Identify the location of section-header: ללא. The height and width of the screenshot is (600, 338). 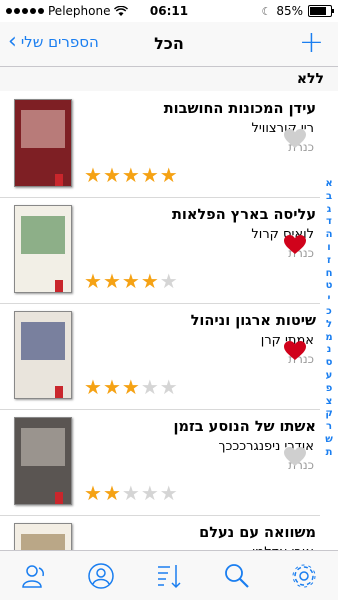
(169, 79).